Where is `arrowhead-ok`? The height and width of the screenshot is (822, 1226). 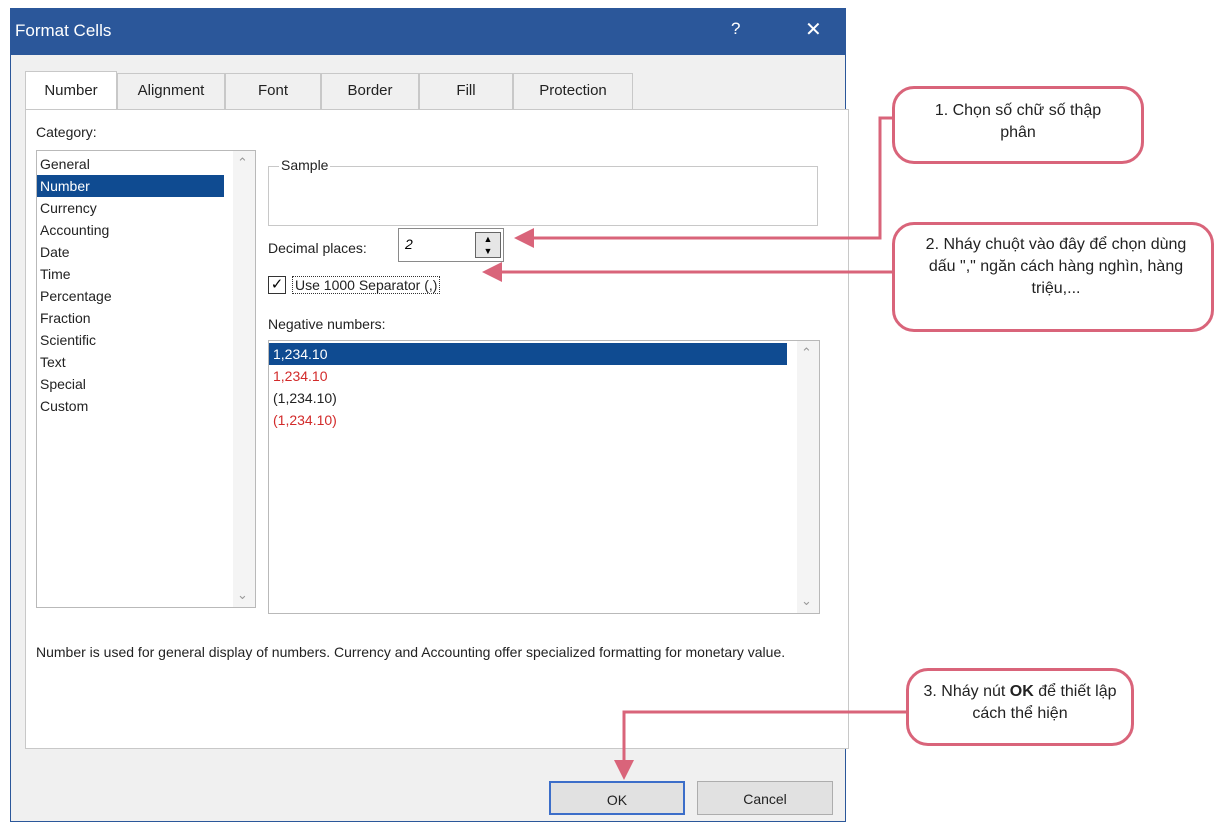
arrowhead-ok is located at coordinates (624, 770).